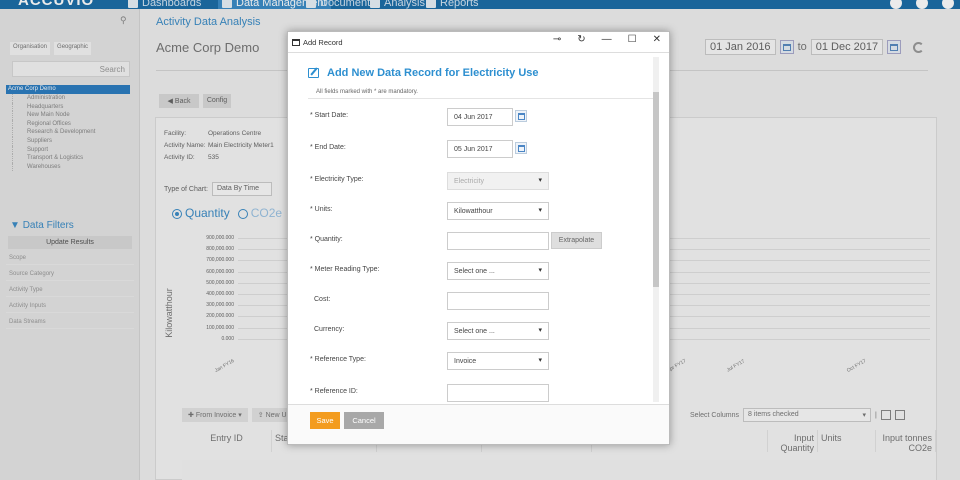 This screenshot has width=960, height=480. I want to click on modal-window-title: Add Record, so click(323, 42).